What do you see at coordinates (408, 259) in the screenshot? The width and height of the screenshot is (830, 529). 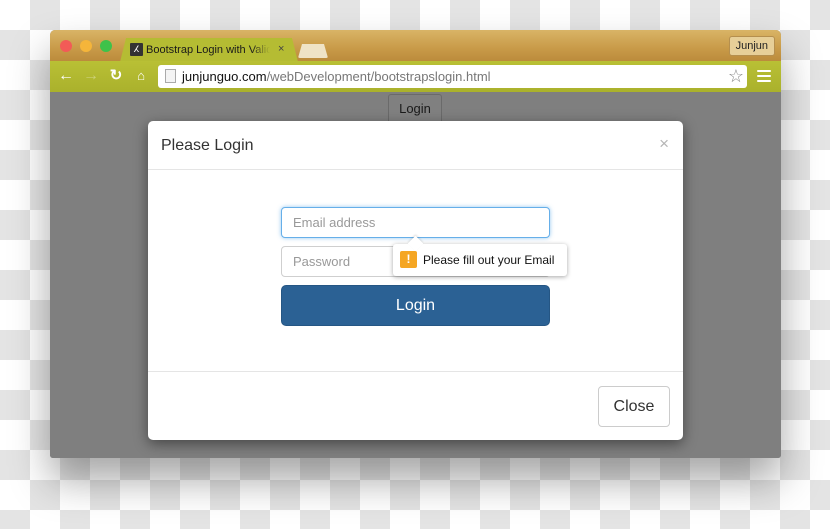 I see `warning-icon: !` at bounding box center [408, 259].